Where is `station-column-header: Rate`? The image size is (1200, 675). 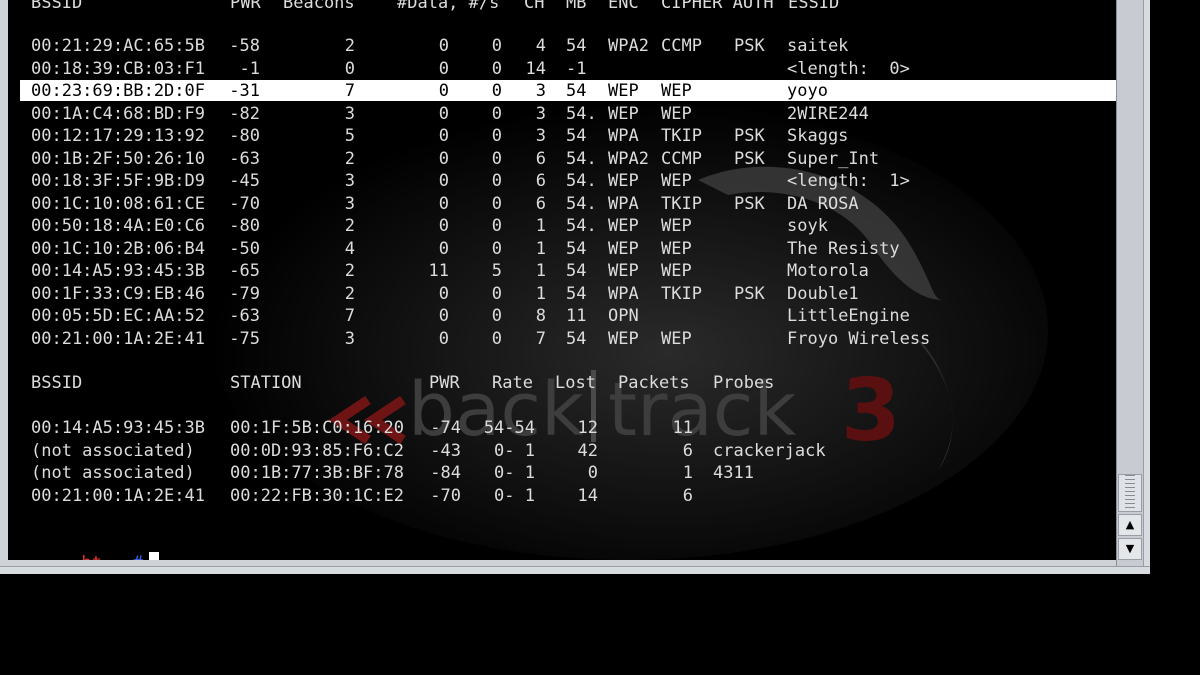
station-column-header: Rate is located at coordinates (512, 383).